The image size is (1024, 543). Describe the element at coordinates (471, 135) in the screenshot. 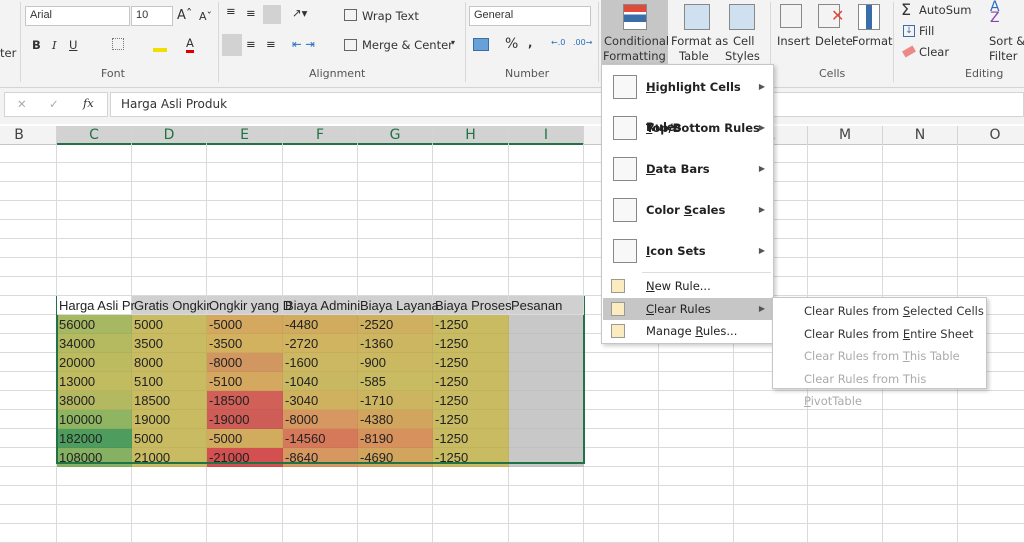

I see `column-header-H: H` at that location.